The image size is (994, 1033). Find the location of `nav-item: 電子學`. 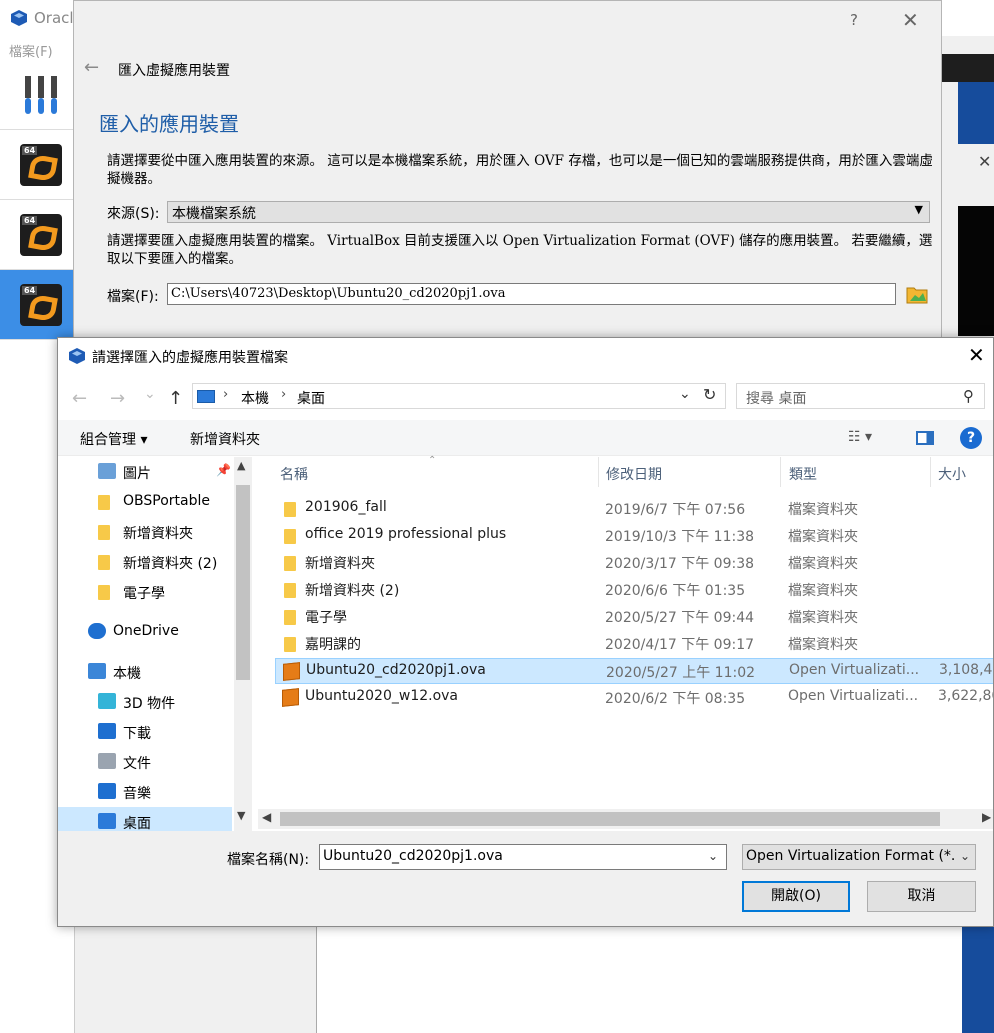

nav-item: 電子學 is located at coordinates (145, 592).